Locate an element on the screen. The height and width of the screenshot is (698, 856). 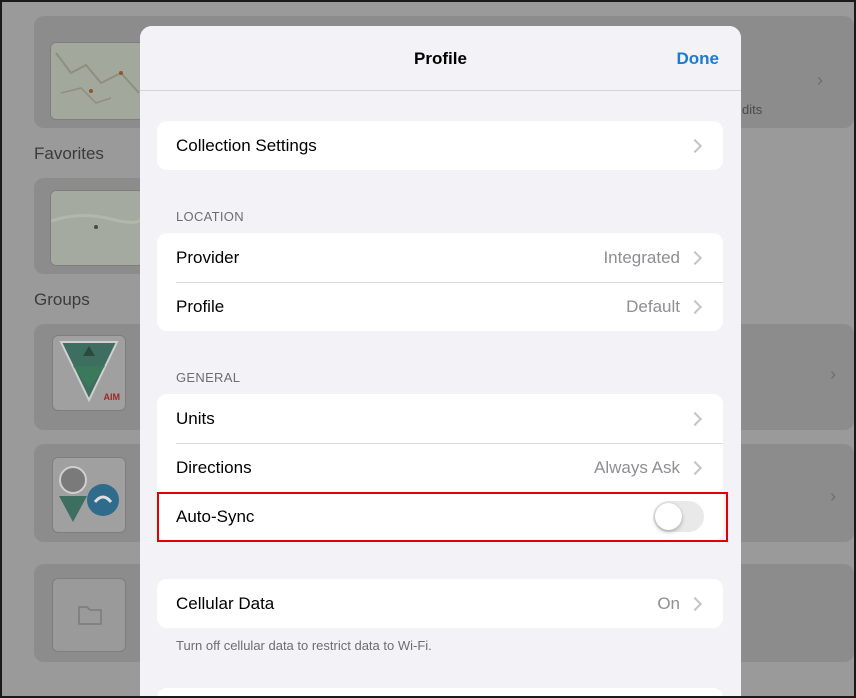
directions-row: Directions Always Ask is located at coordinates (440, 467).